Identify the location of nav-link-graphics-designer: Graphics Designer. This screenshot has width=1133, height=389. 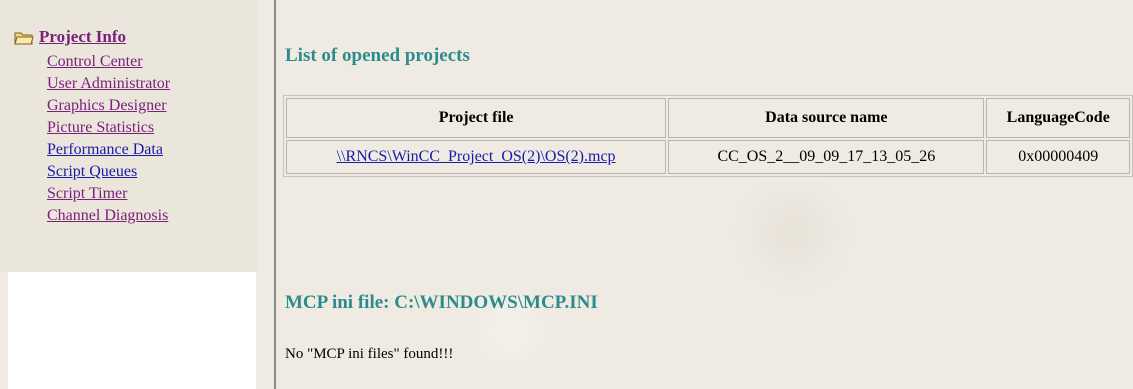
(107, 105).